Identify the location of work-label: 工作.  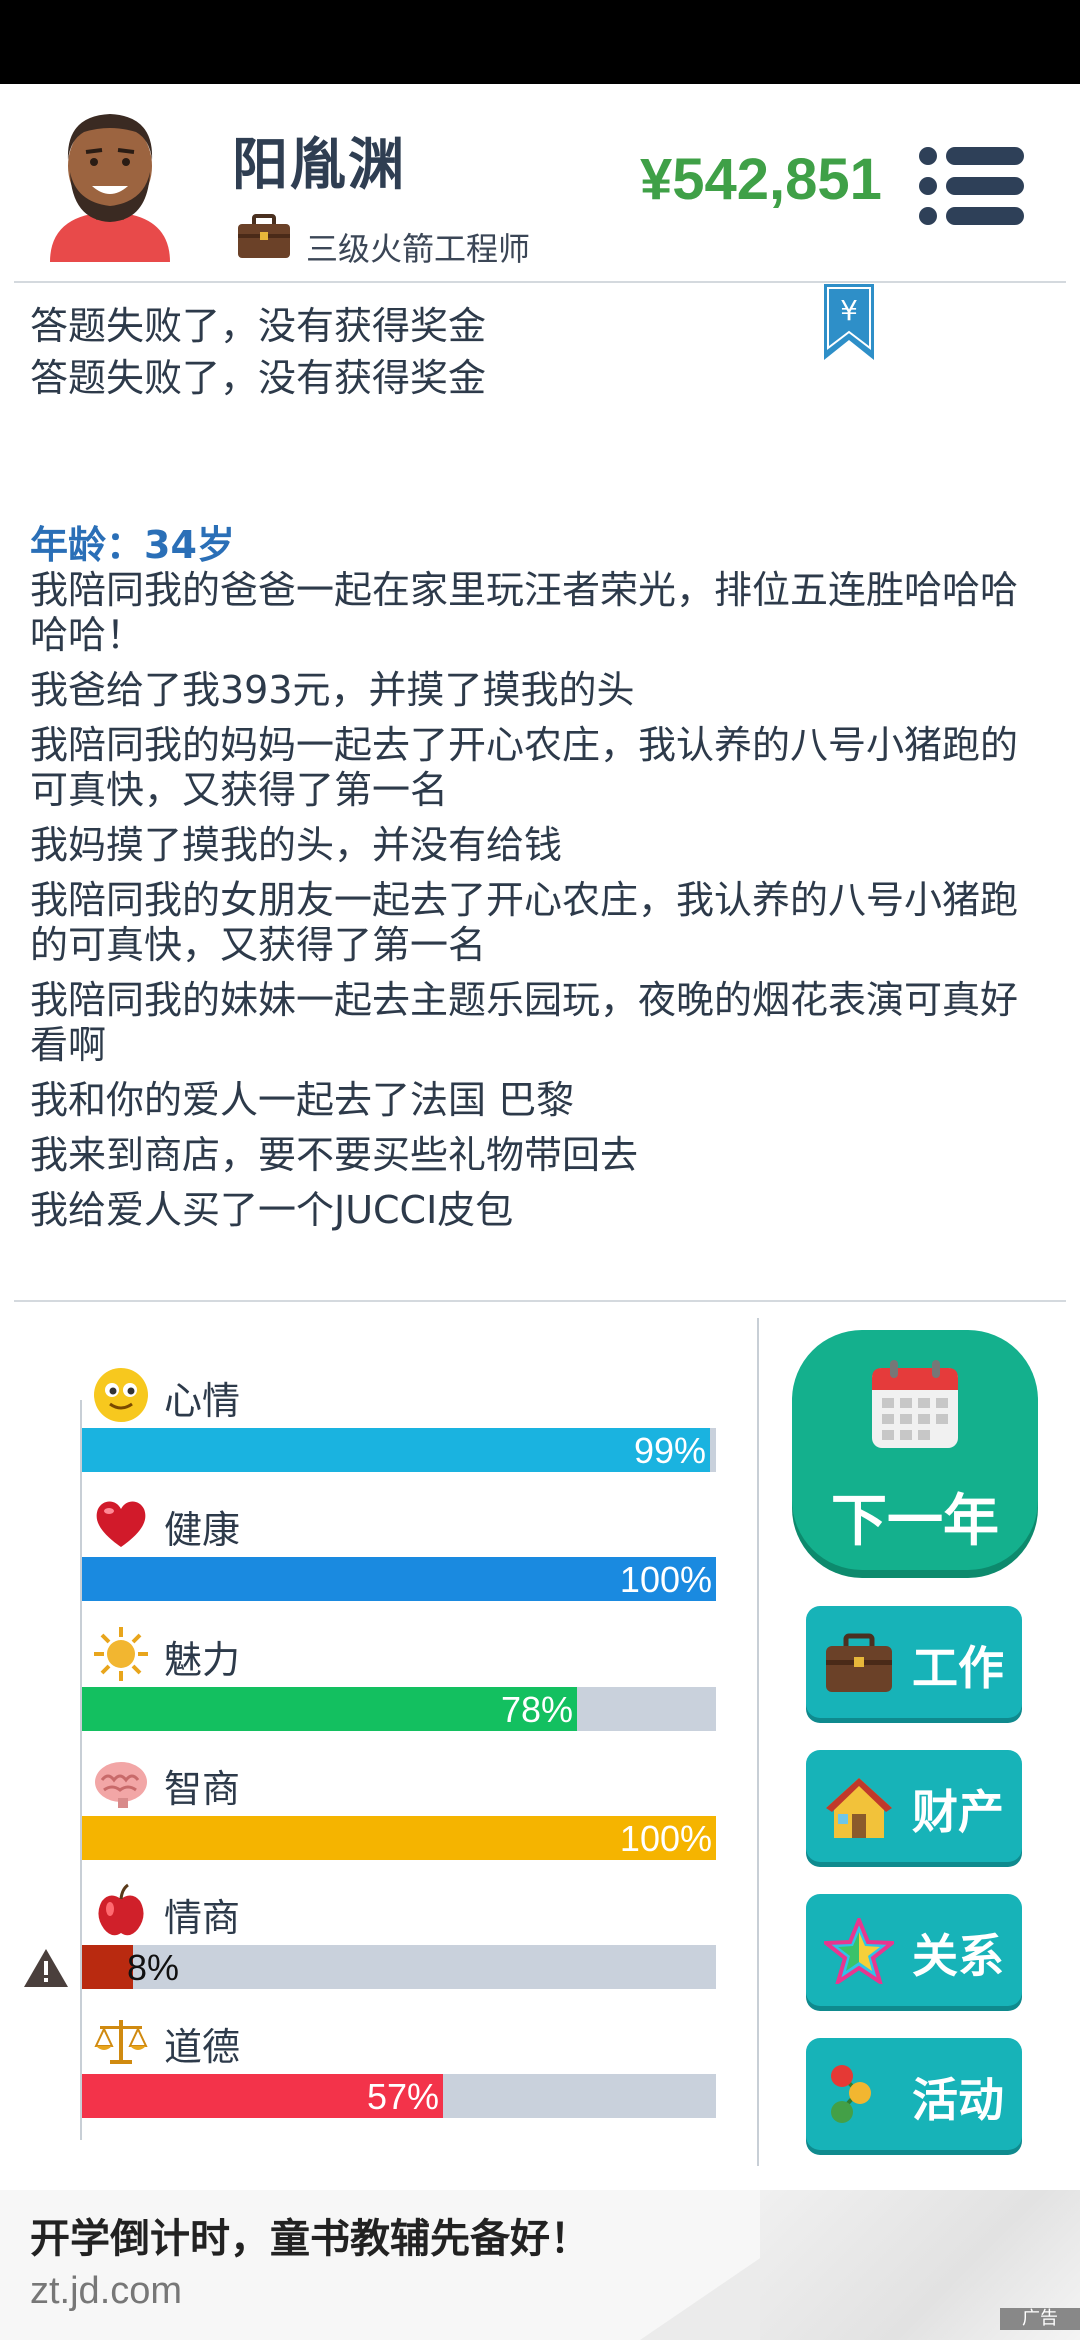
(958, 1668).